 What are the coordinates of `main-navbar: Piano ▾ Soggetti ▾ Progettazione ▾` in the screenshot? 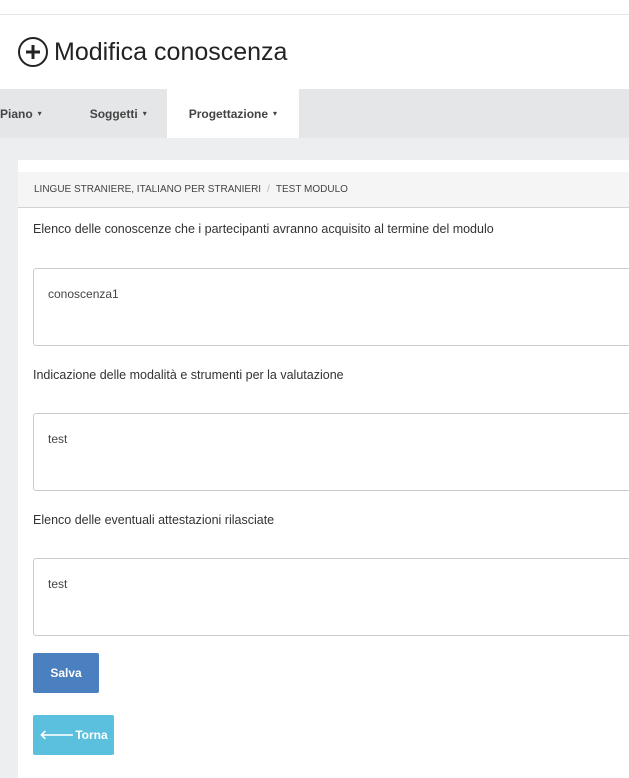 It's located at (314, 113).